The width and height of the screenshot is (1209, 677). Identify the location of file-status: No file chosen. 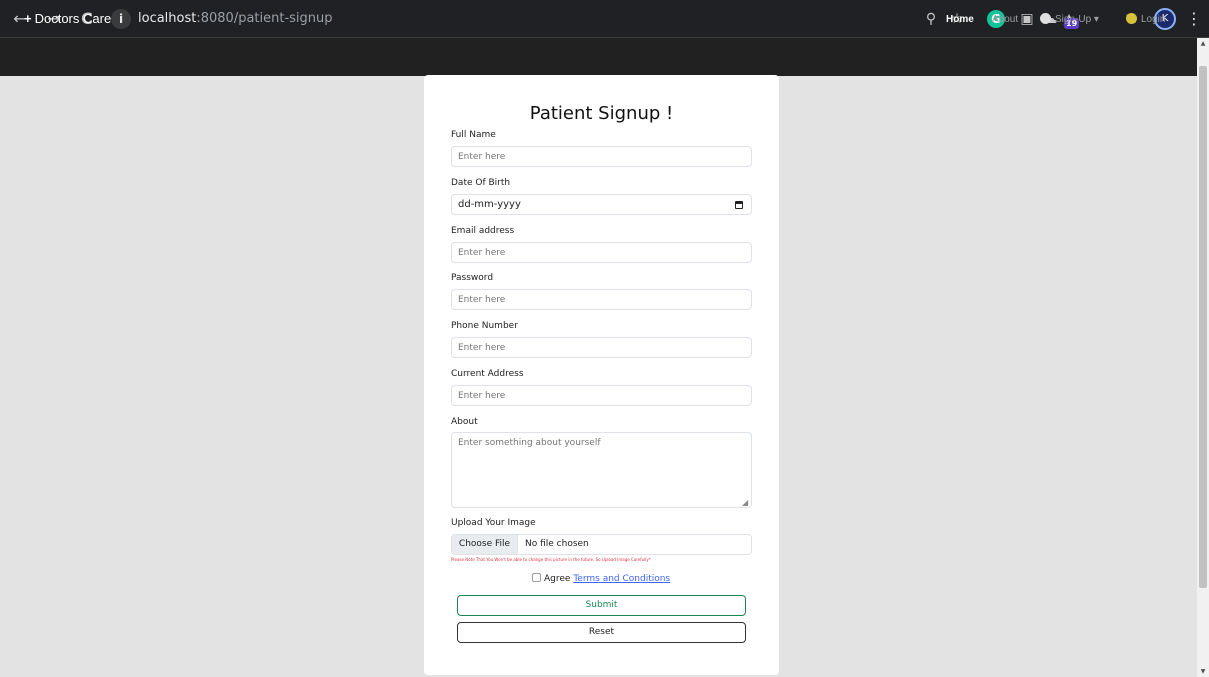
(557, 544).